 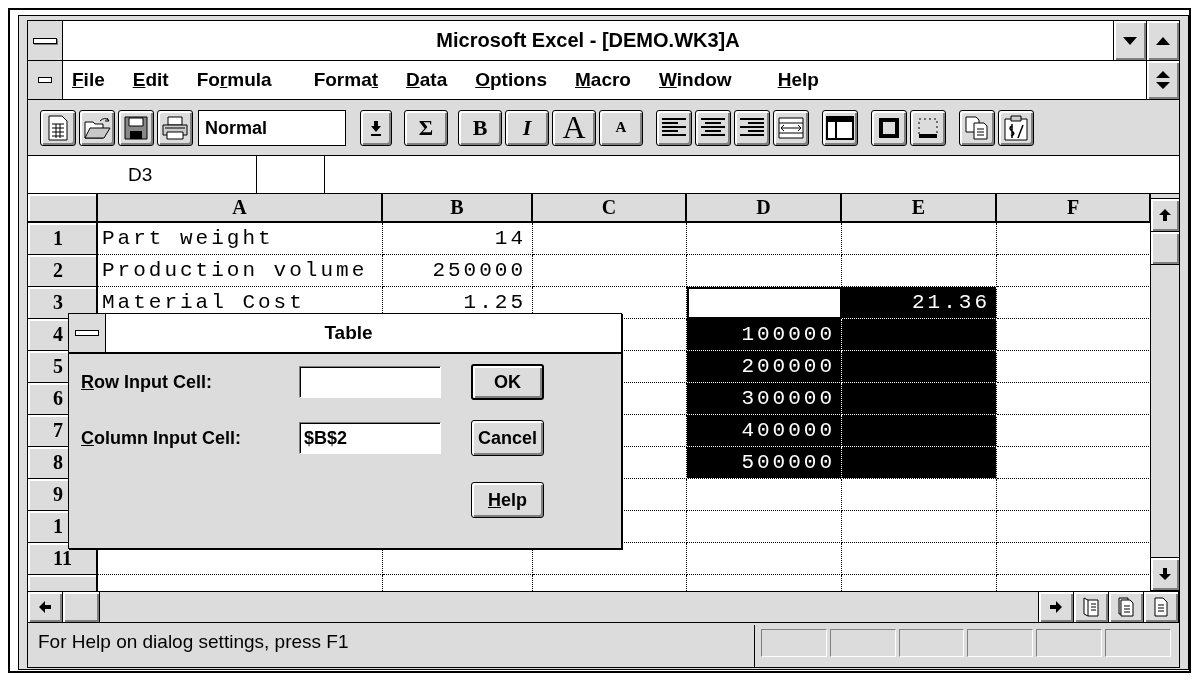 I want to click on table-cell: 14, so click(x=458, y=239).